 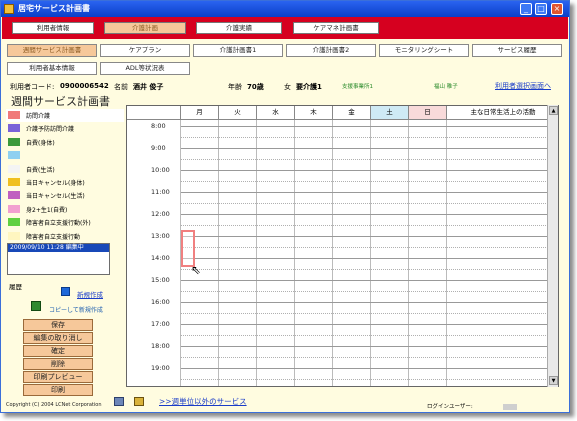 What do you see at coordinates (314, 113) in the screenshot?
I see `day-header: 木` at bounding box center [314, 113].